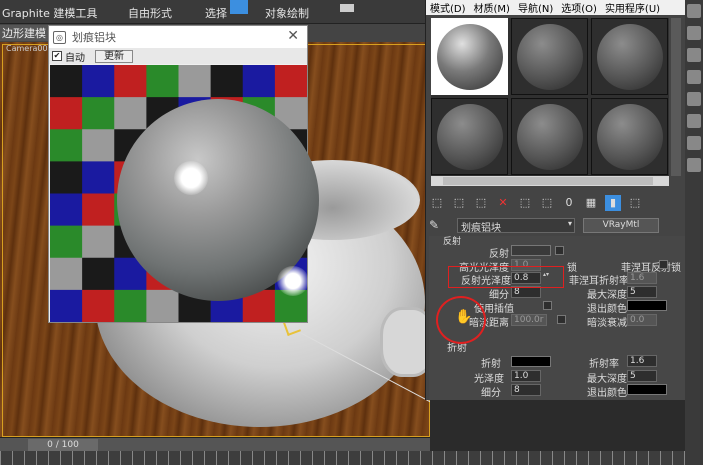 This screenshot has width=703, height=465. Describe the element at coordinates (569, 203) in the screenshot. I see `material-id-icon: 0` at that location.